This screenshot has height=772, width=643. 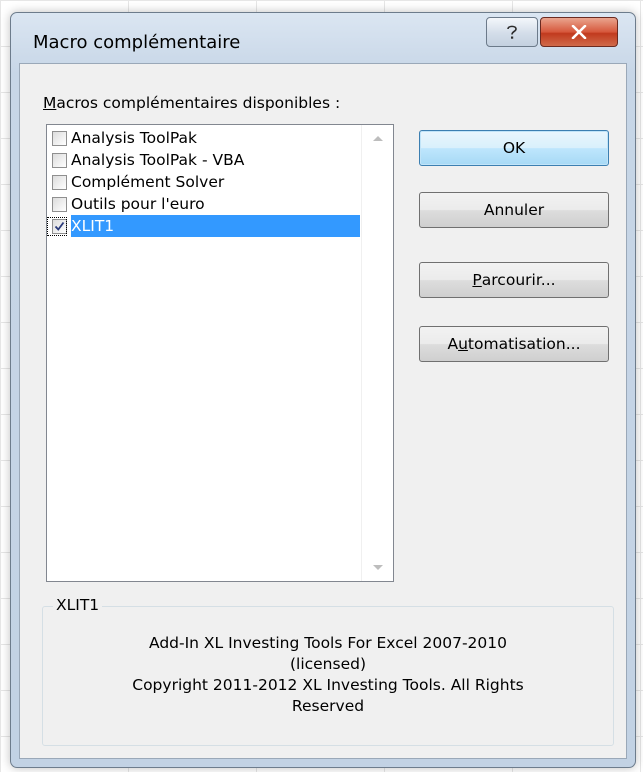 What do you see at coordinates (328, 664) in the screenshot?
I see `description-line: (licensed)` at bounding box center [328, 664].